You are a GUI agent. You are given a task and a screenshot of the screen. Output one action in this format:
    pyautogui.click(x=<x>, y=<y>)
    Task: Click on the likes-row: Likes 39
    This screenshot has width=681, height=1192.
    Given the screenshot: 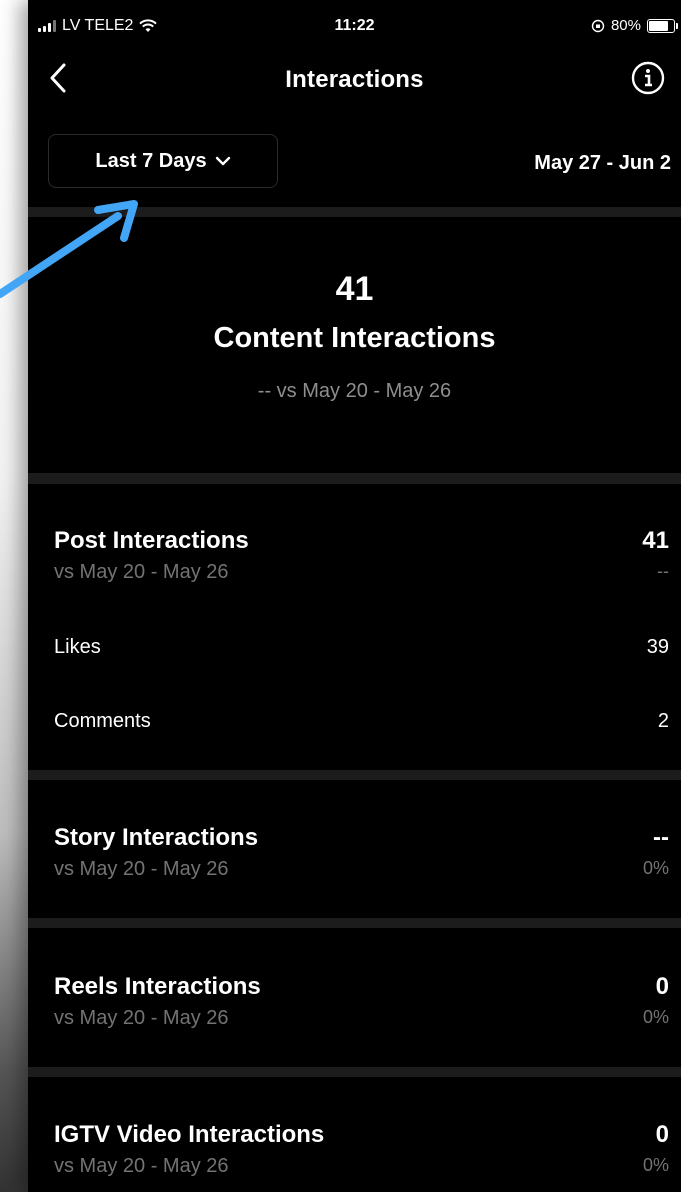 What is the action you would take?
    pyautogui.click(x=361, y=647)
    